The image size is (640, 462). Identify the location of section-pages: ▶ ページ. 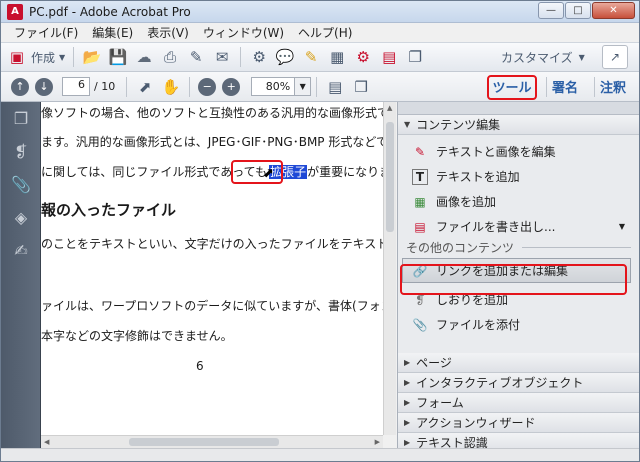
(518, 363).